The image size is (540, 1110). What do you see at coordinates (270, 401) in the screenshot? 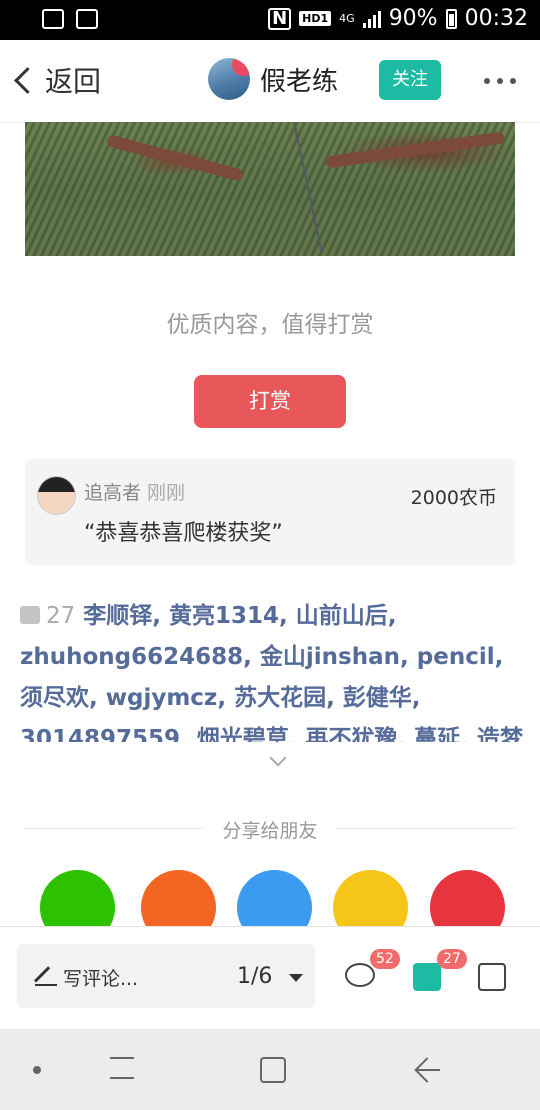
I see `reward-button: 打赏` at bounding box center [270, 401].